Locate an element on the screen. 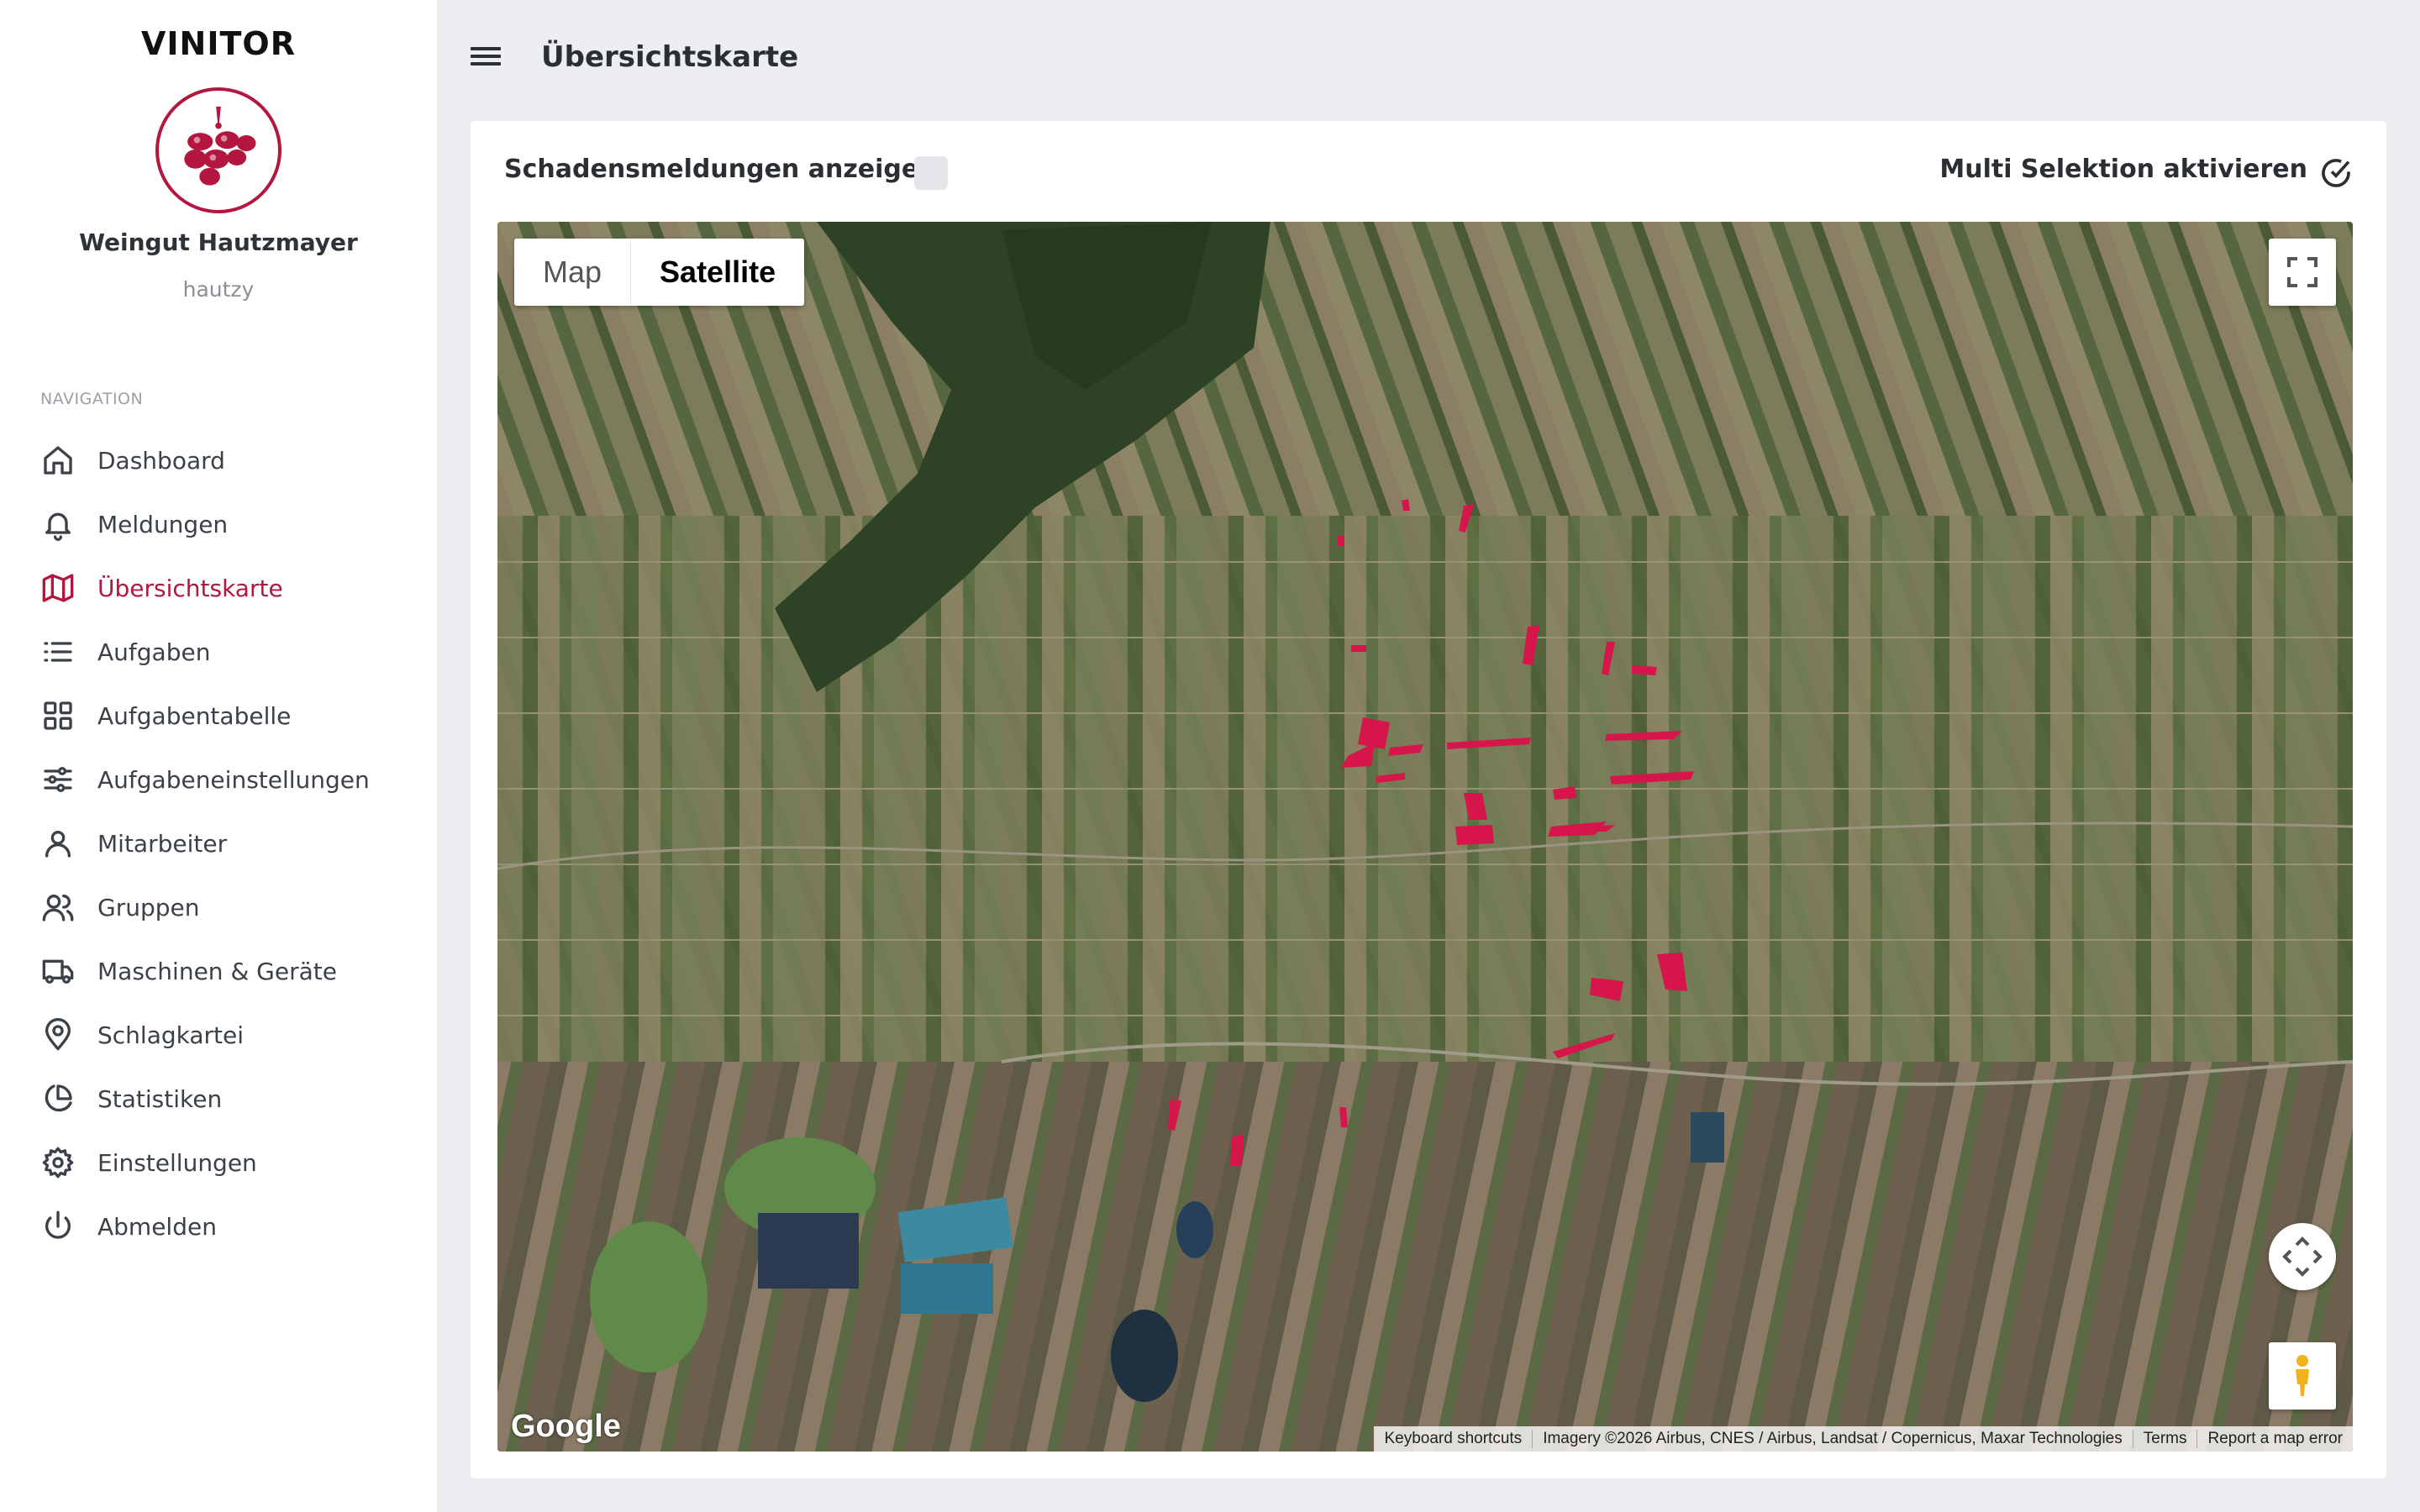  grid-icon is located at coordinates (58, 715).